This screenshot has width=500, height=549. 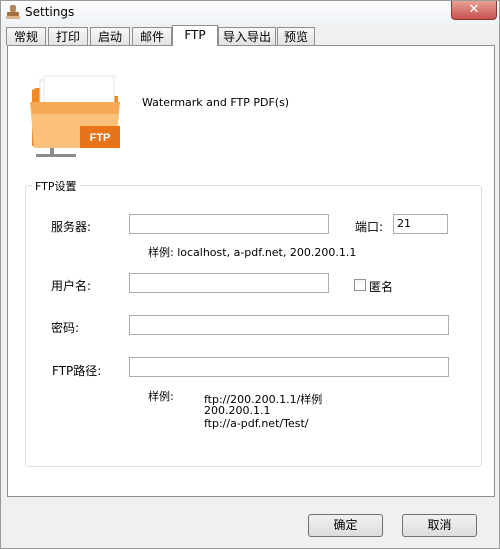 What do you see at coordinates (250, 13) in the screenshot?
I see `title-bar: Settings ✕` at bounding box center [250, 13].